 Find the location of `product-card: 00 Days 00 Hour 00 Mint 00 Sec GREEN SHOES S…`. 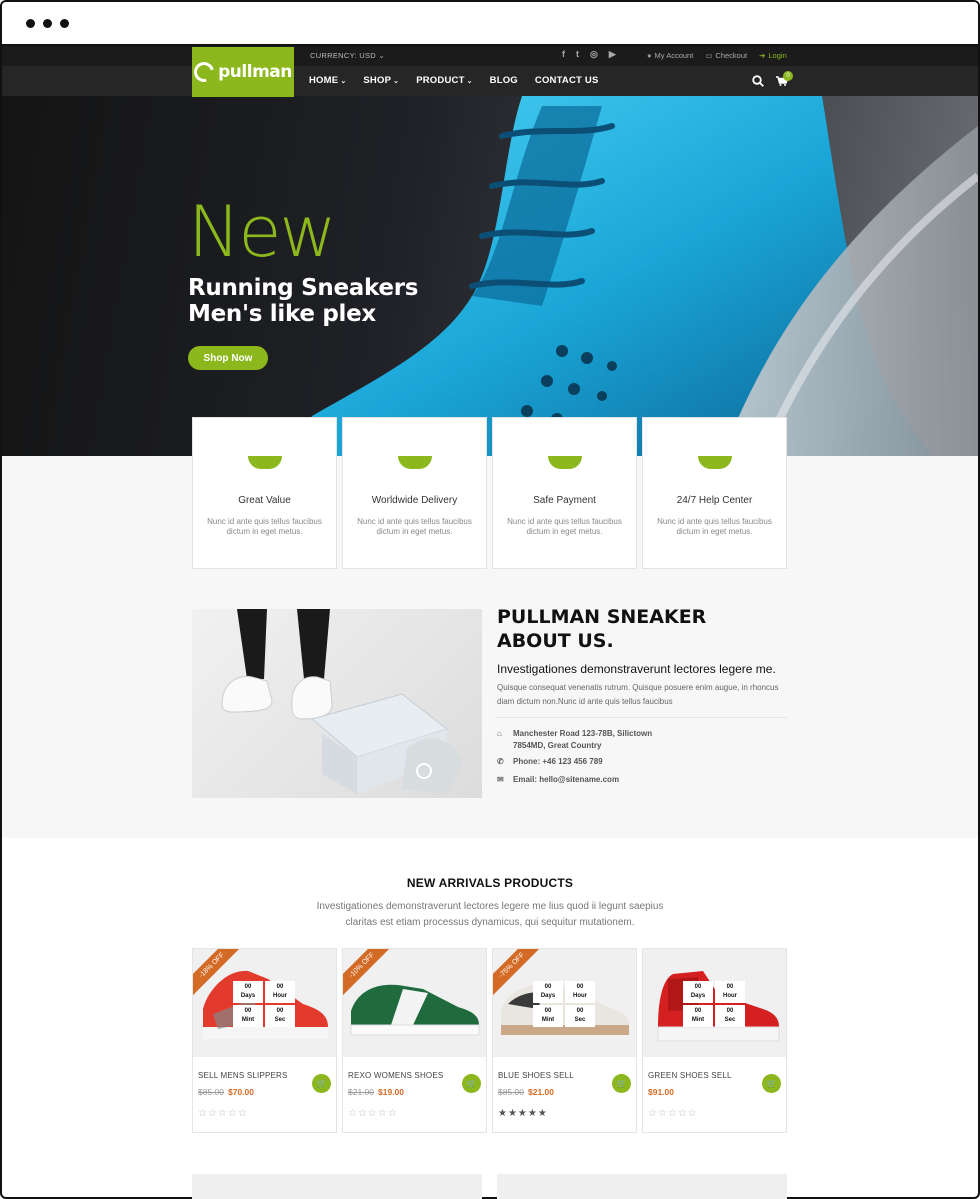

product-card: 00 Days 00 Hour 00 Mint 00 Sec GREEN SHOES S… is located at coordinates (714, 1040).